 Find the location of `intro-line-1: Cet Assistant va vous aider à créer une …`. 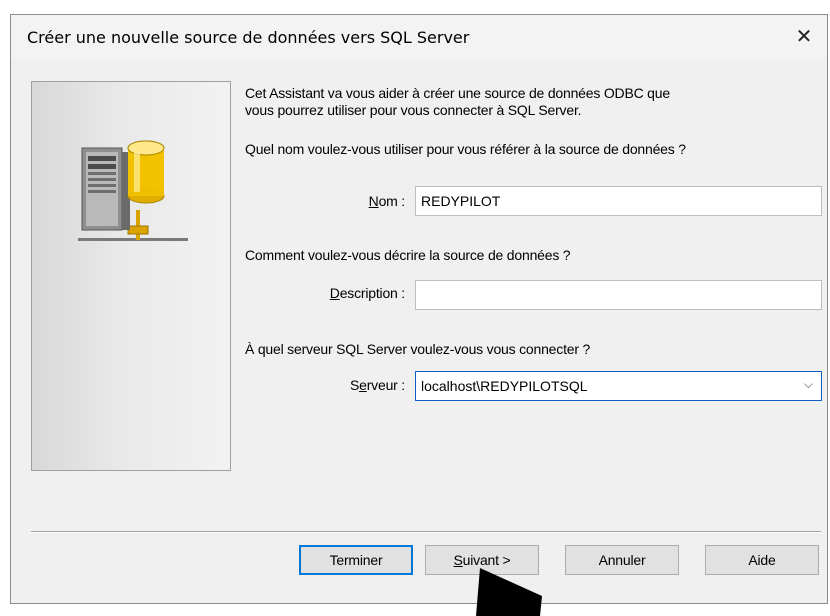

intro-line-1: Cet Assistant va vous aider à créer une … is located at coordinates (457, 93).